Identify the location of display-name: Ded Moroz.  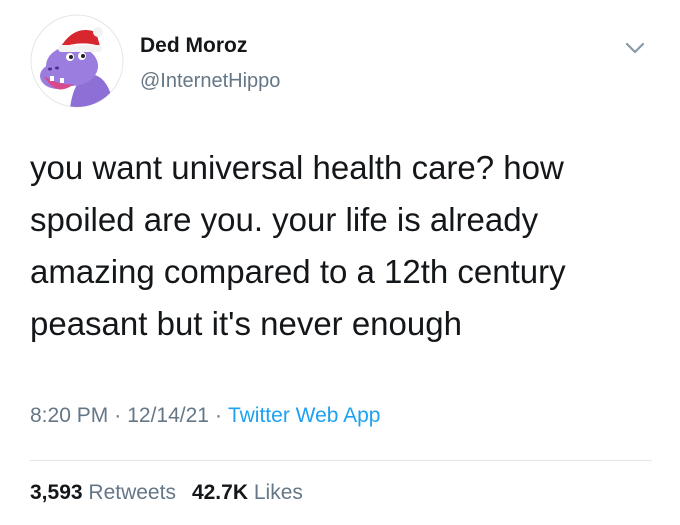
(193, 46).